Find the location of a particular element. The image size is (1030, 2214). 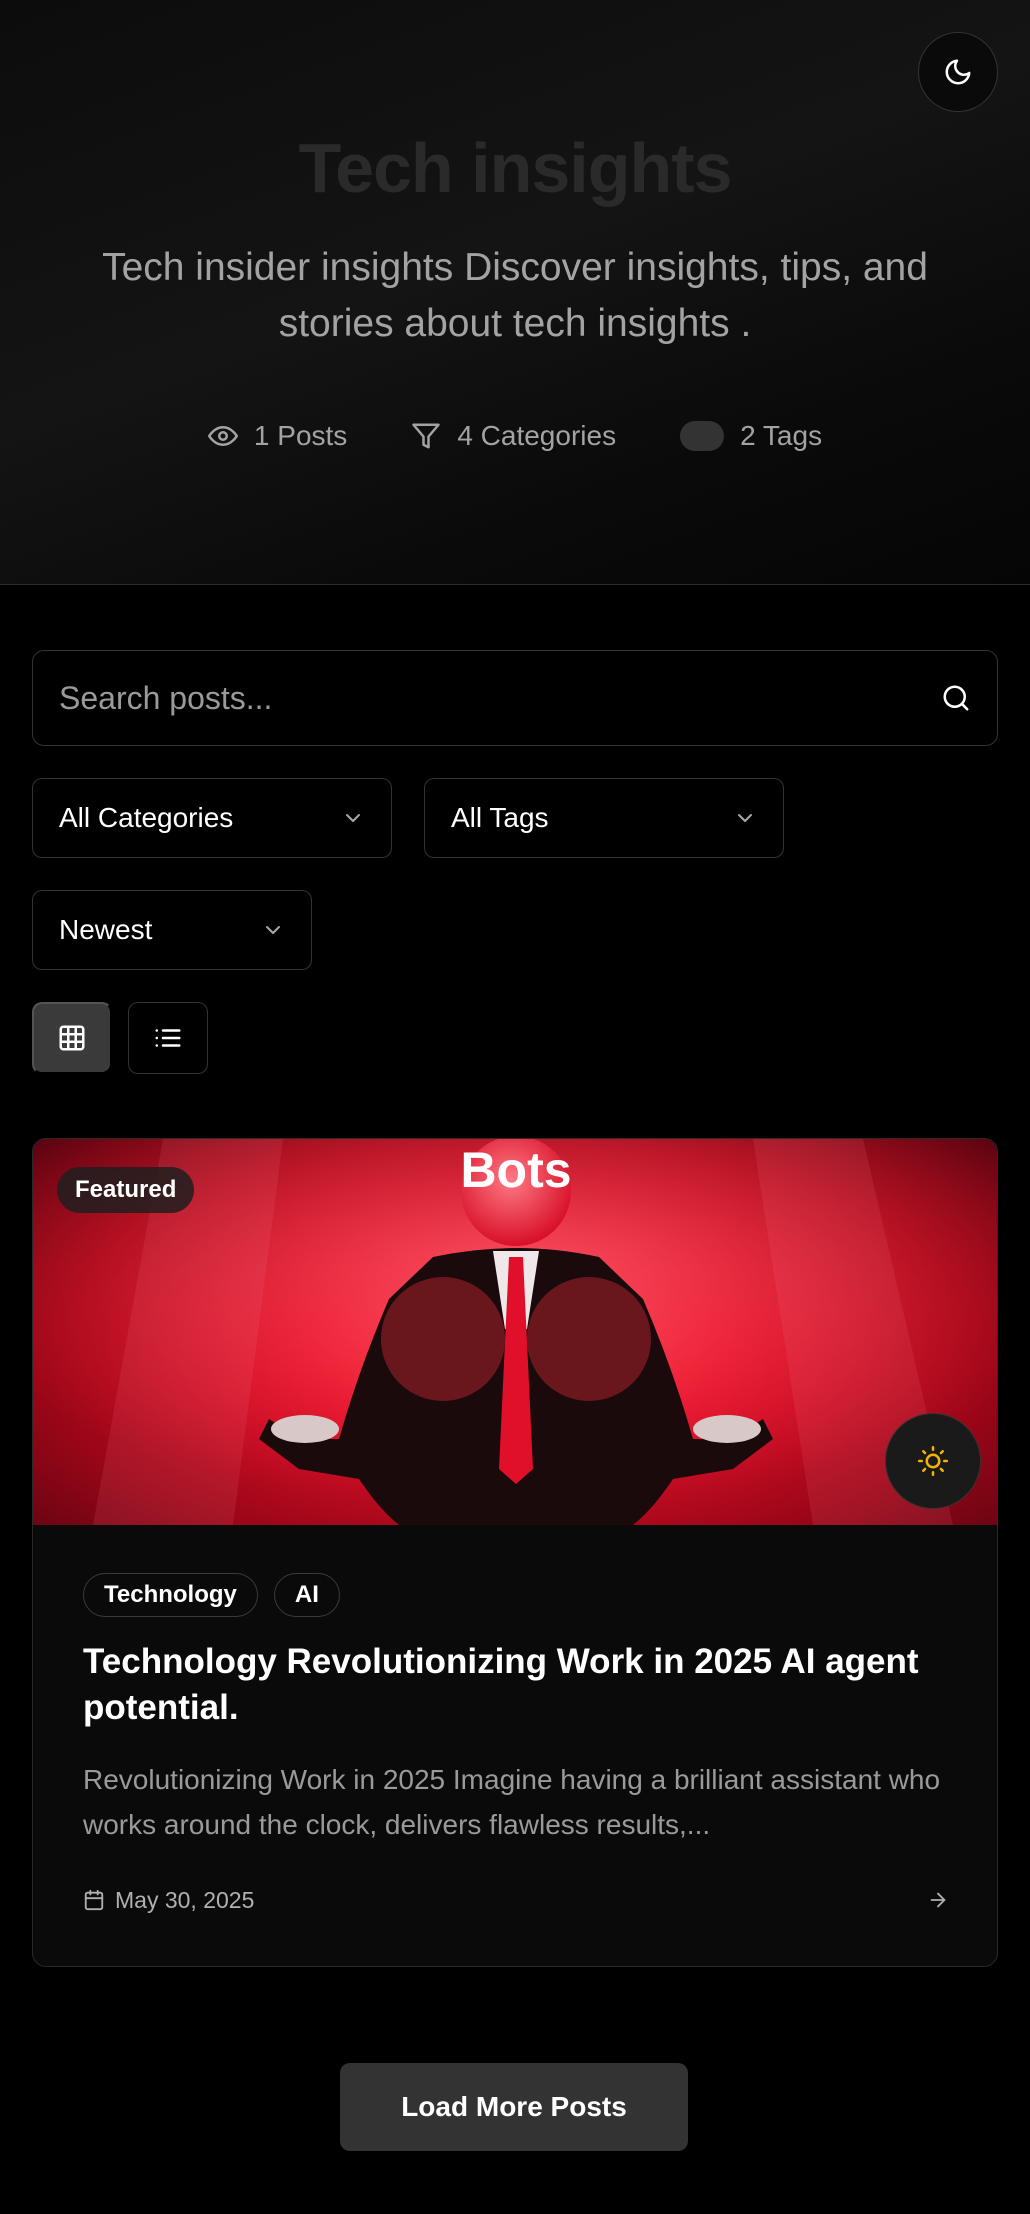

list-icon is located at coordinates (168, 1038).